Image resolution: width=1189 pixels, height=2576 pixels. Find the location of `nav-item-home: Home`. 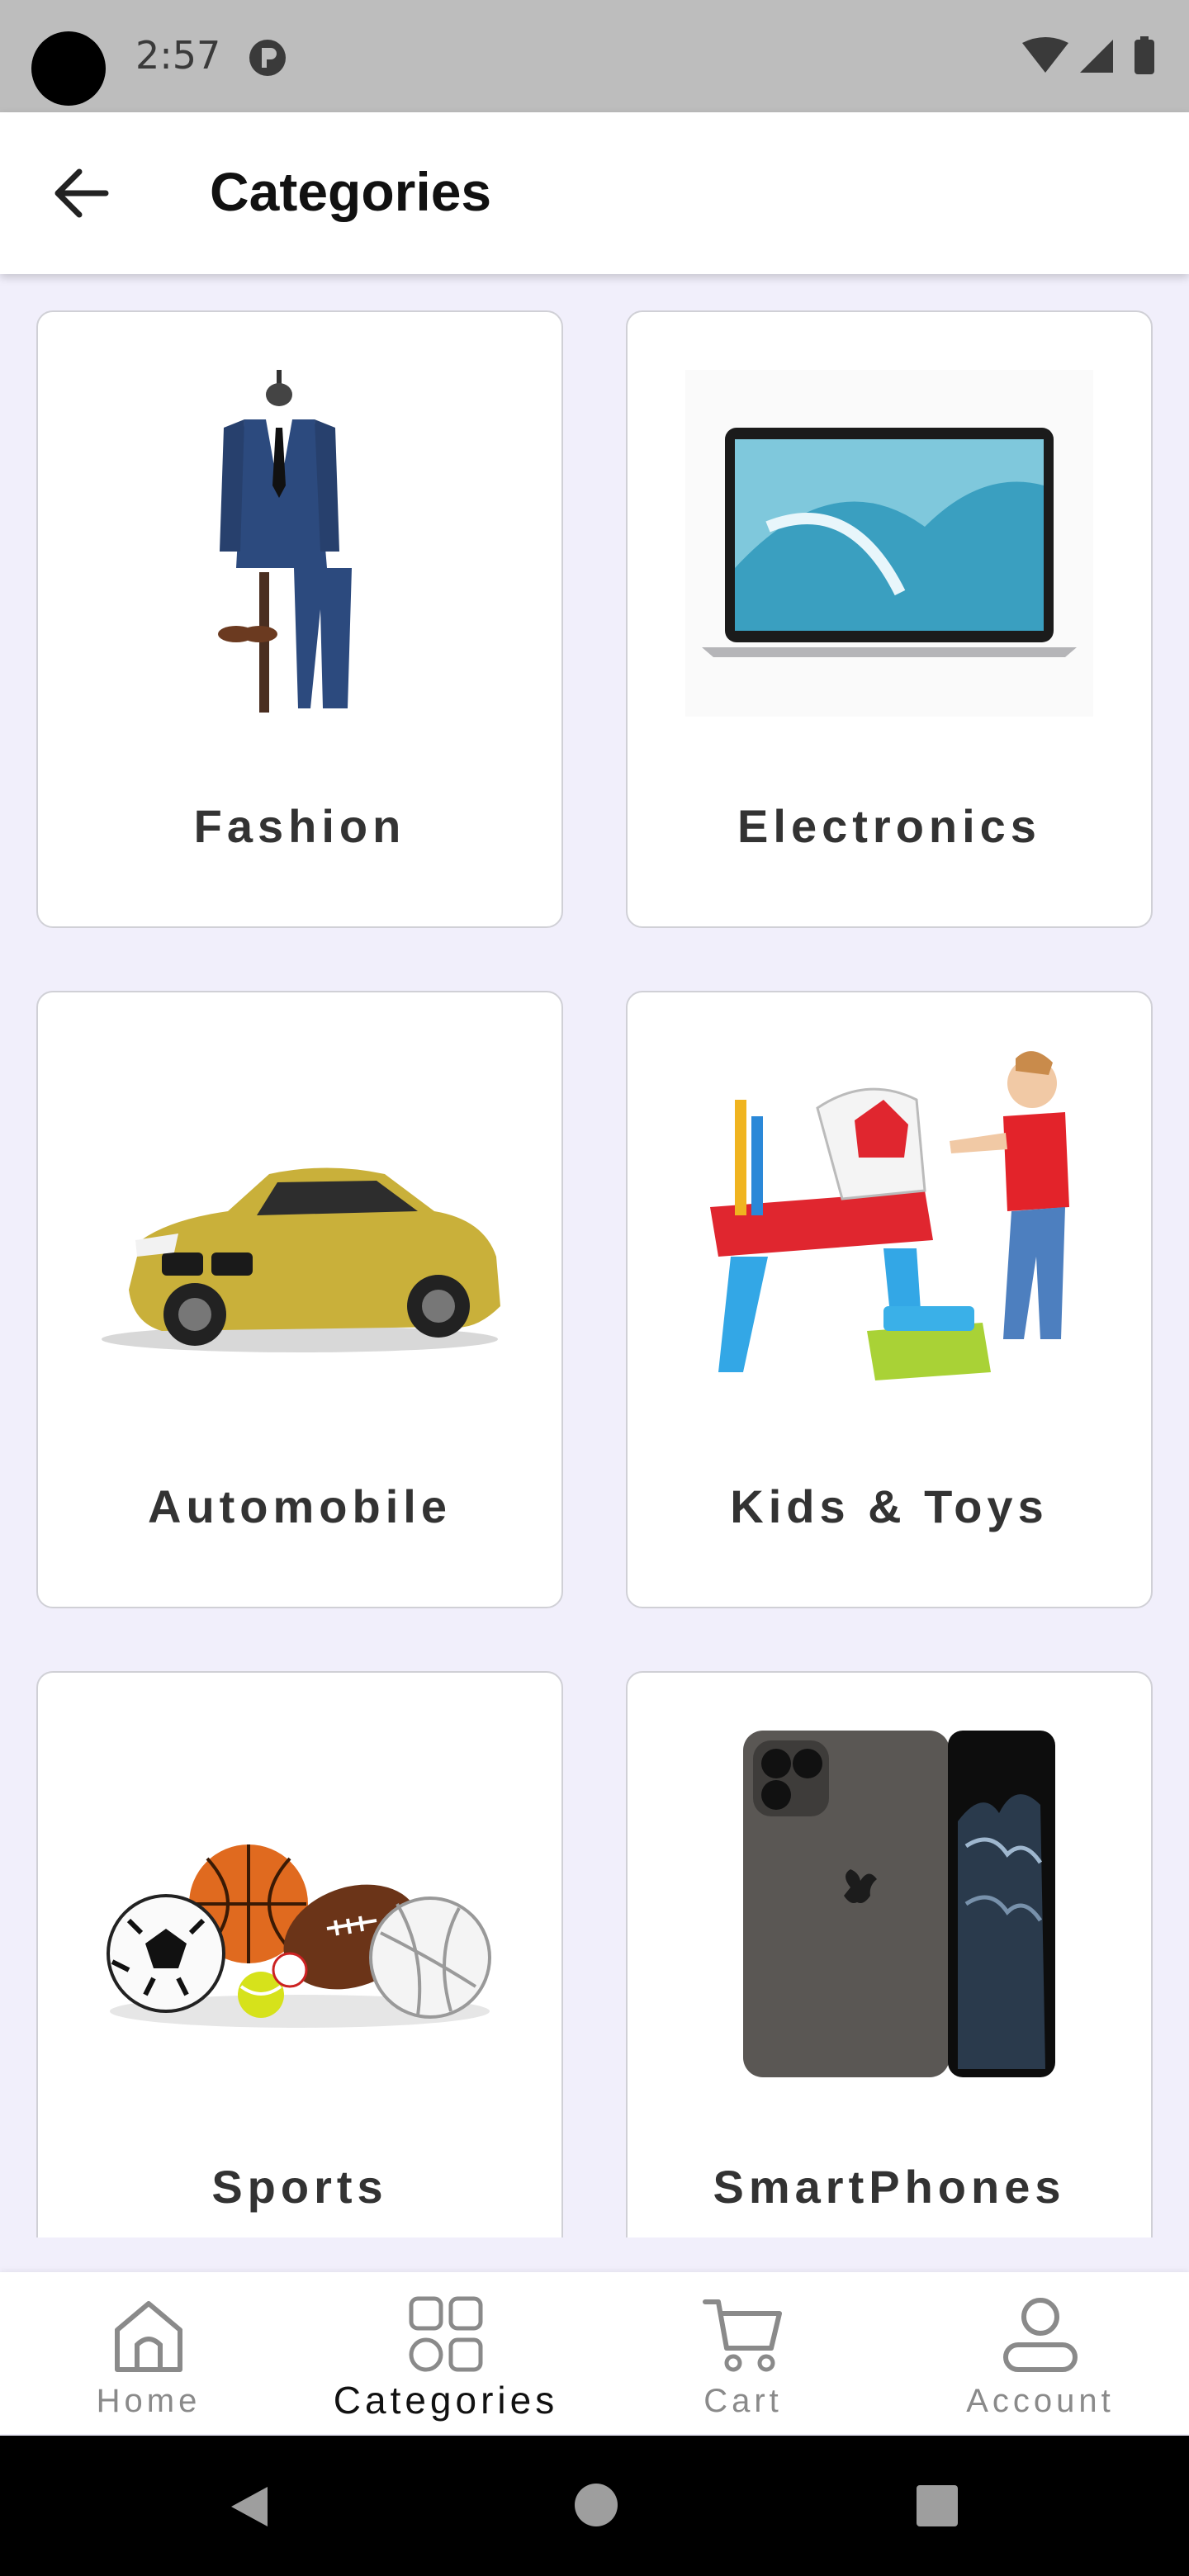

nav-item-home: Home is located at coordinates (148, 2353).